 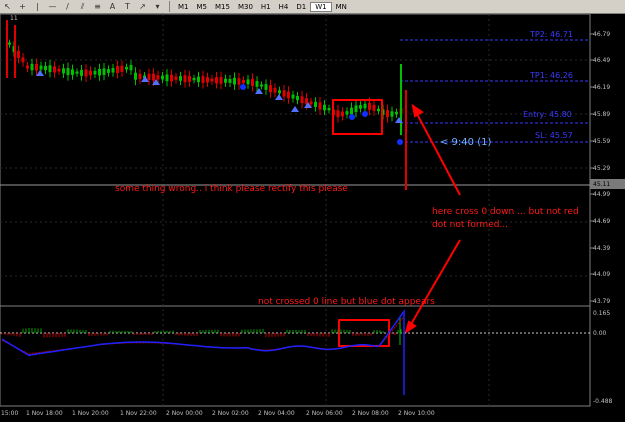 What do you see at coordinates (603, 401) in the screenshot?
I see `indicator-axis-label: -0.488` at bounding box center [603, 401].